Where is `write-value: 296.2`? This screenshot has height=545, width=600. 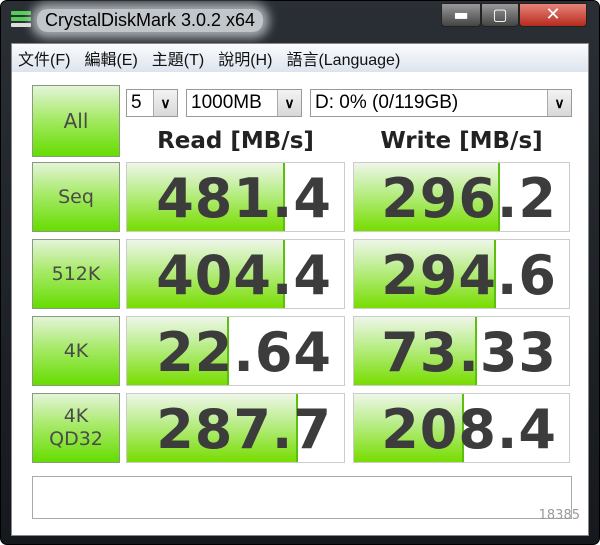
write-value: 296.2 is located at coordinates (469, 198).